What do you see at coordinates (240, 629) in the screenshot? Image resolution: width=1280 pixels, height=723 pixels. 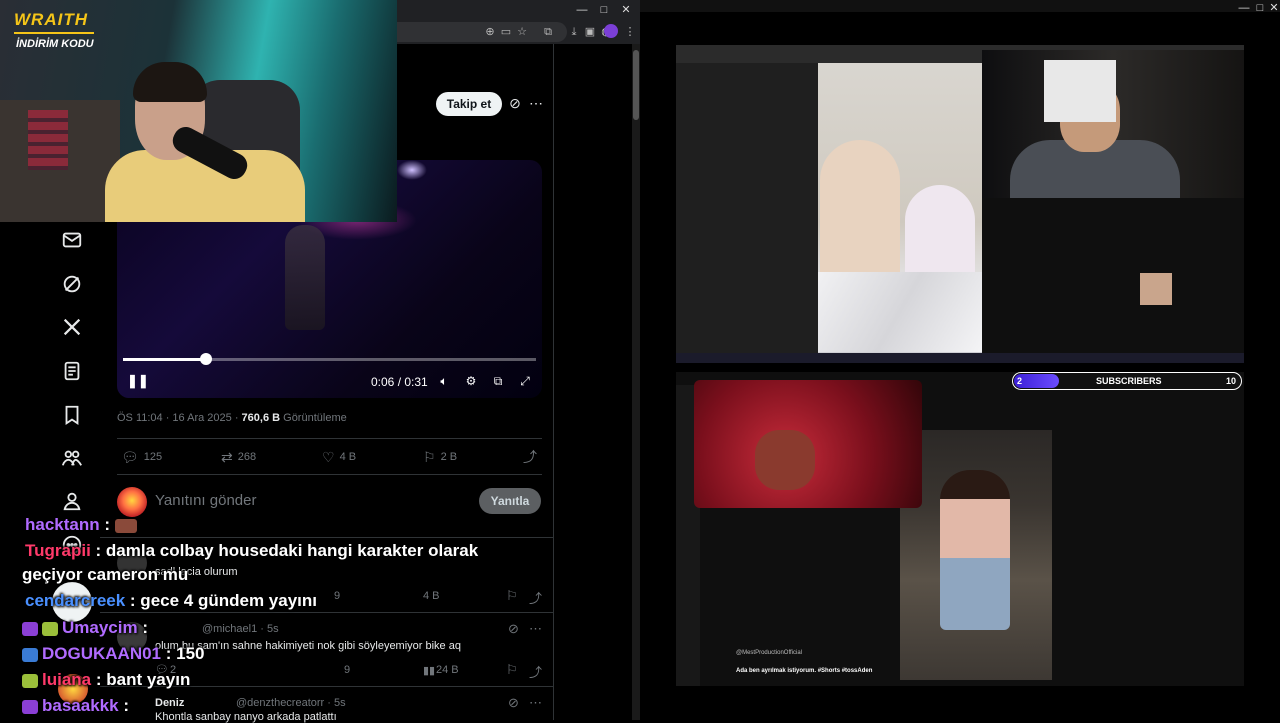 I see `reply-handle: @michael1 · 5s` at bounding box center [240, 629].